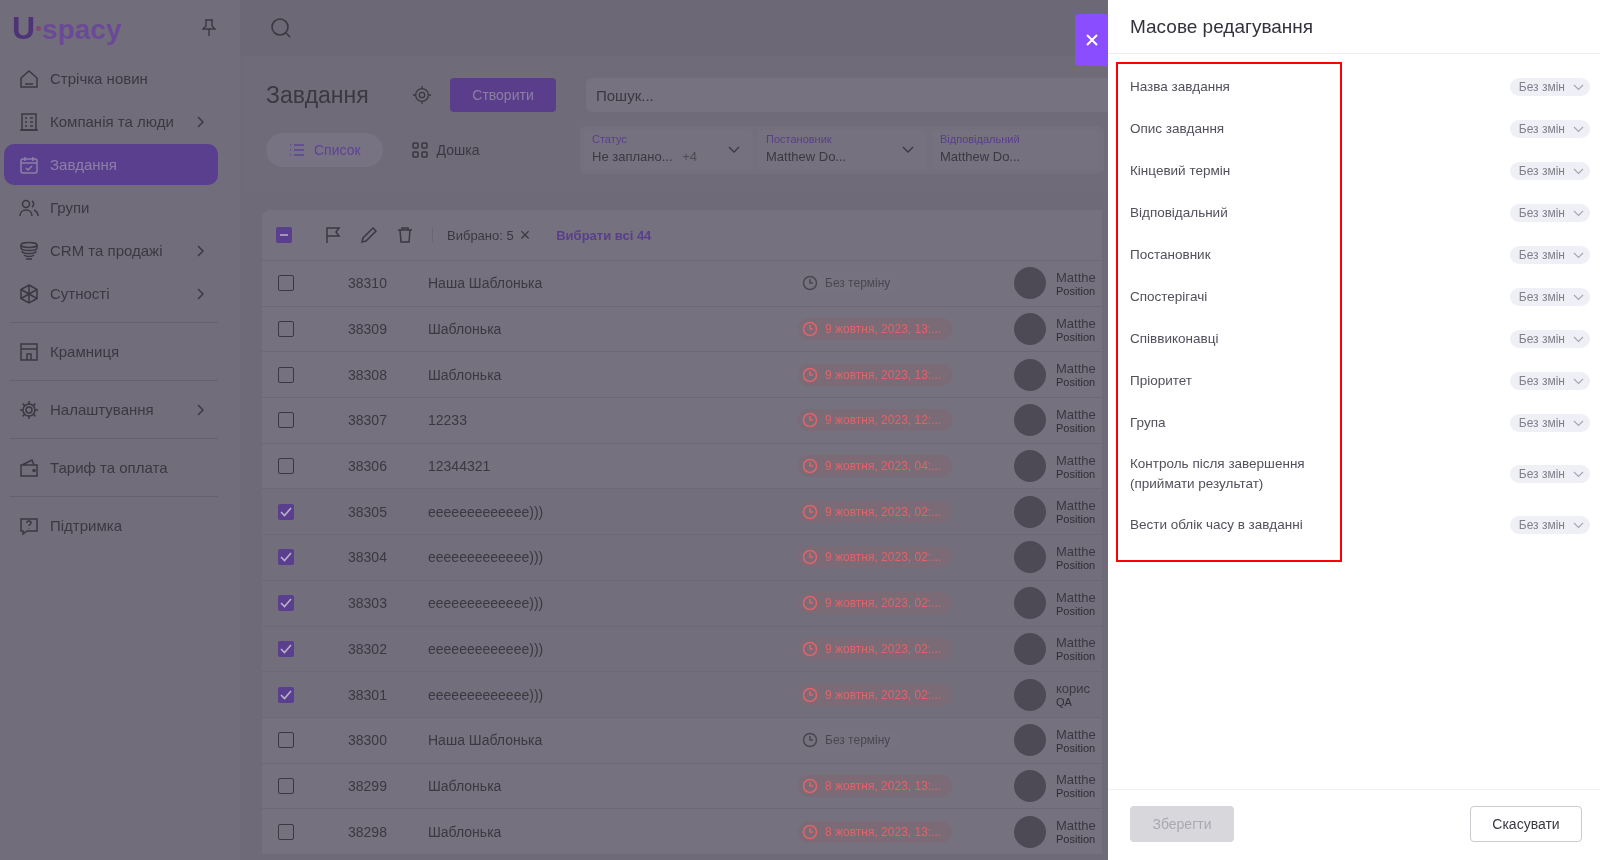 The image size is (1600, 860). Describe the element at coordinates (1526, 824) in the screenshot. I see `cancel-button: Скасувати` at that location.